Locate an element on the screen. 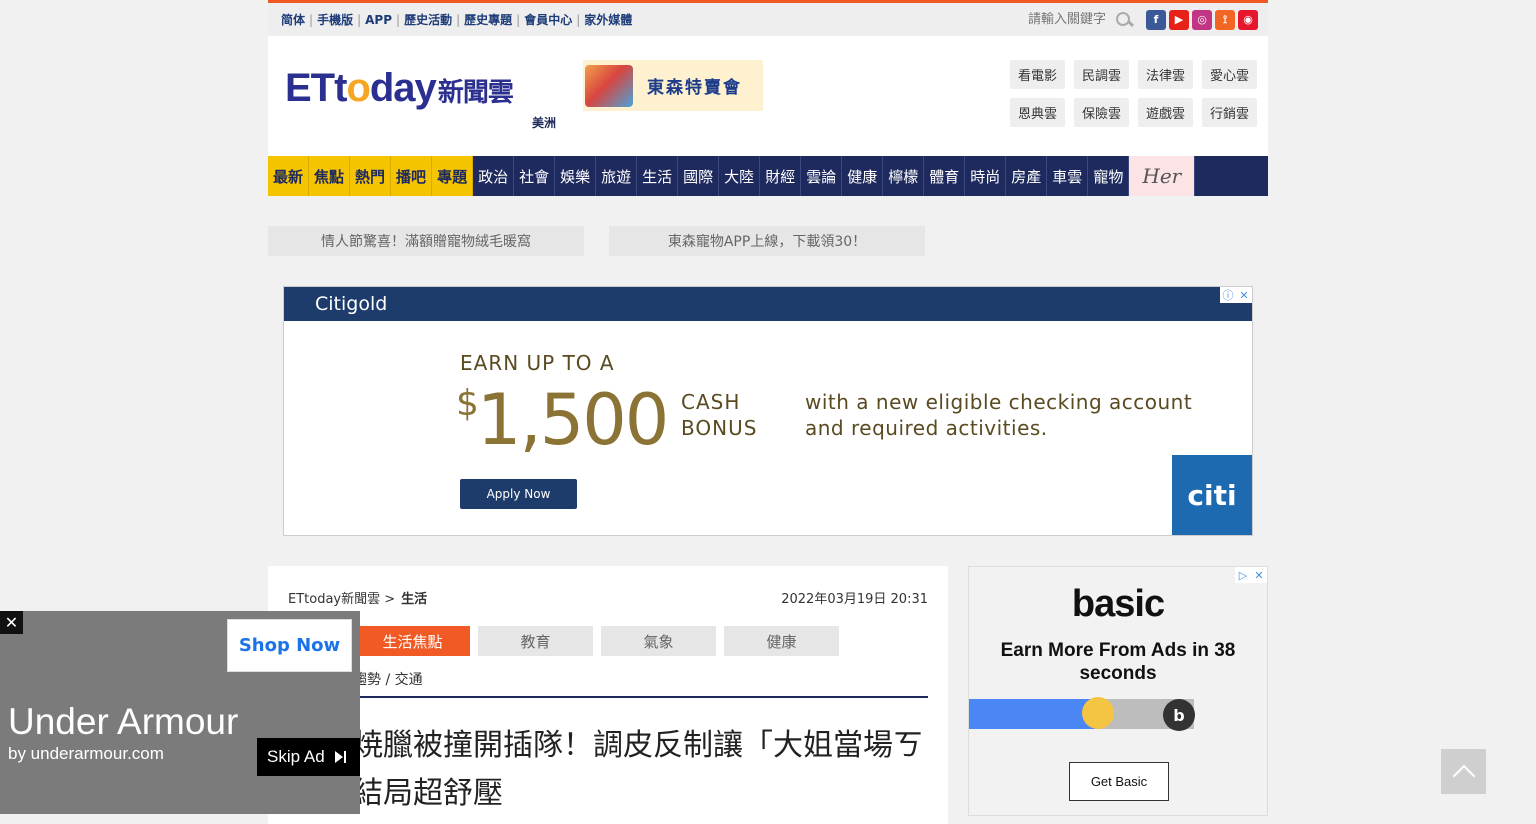 This screenshot has width=1536, height=824. logo-text-b: day is located at coordinates (403, 88).